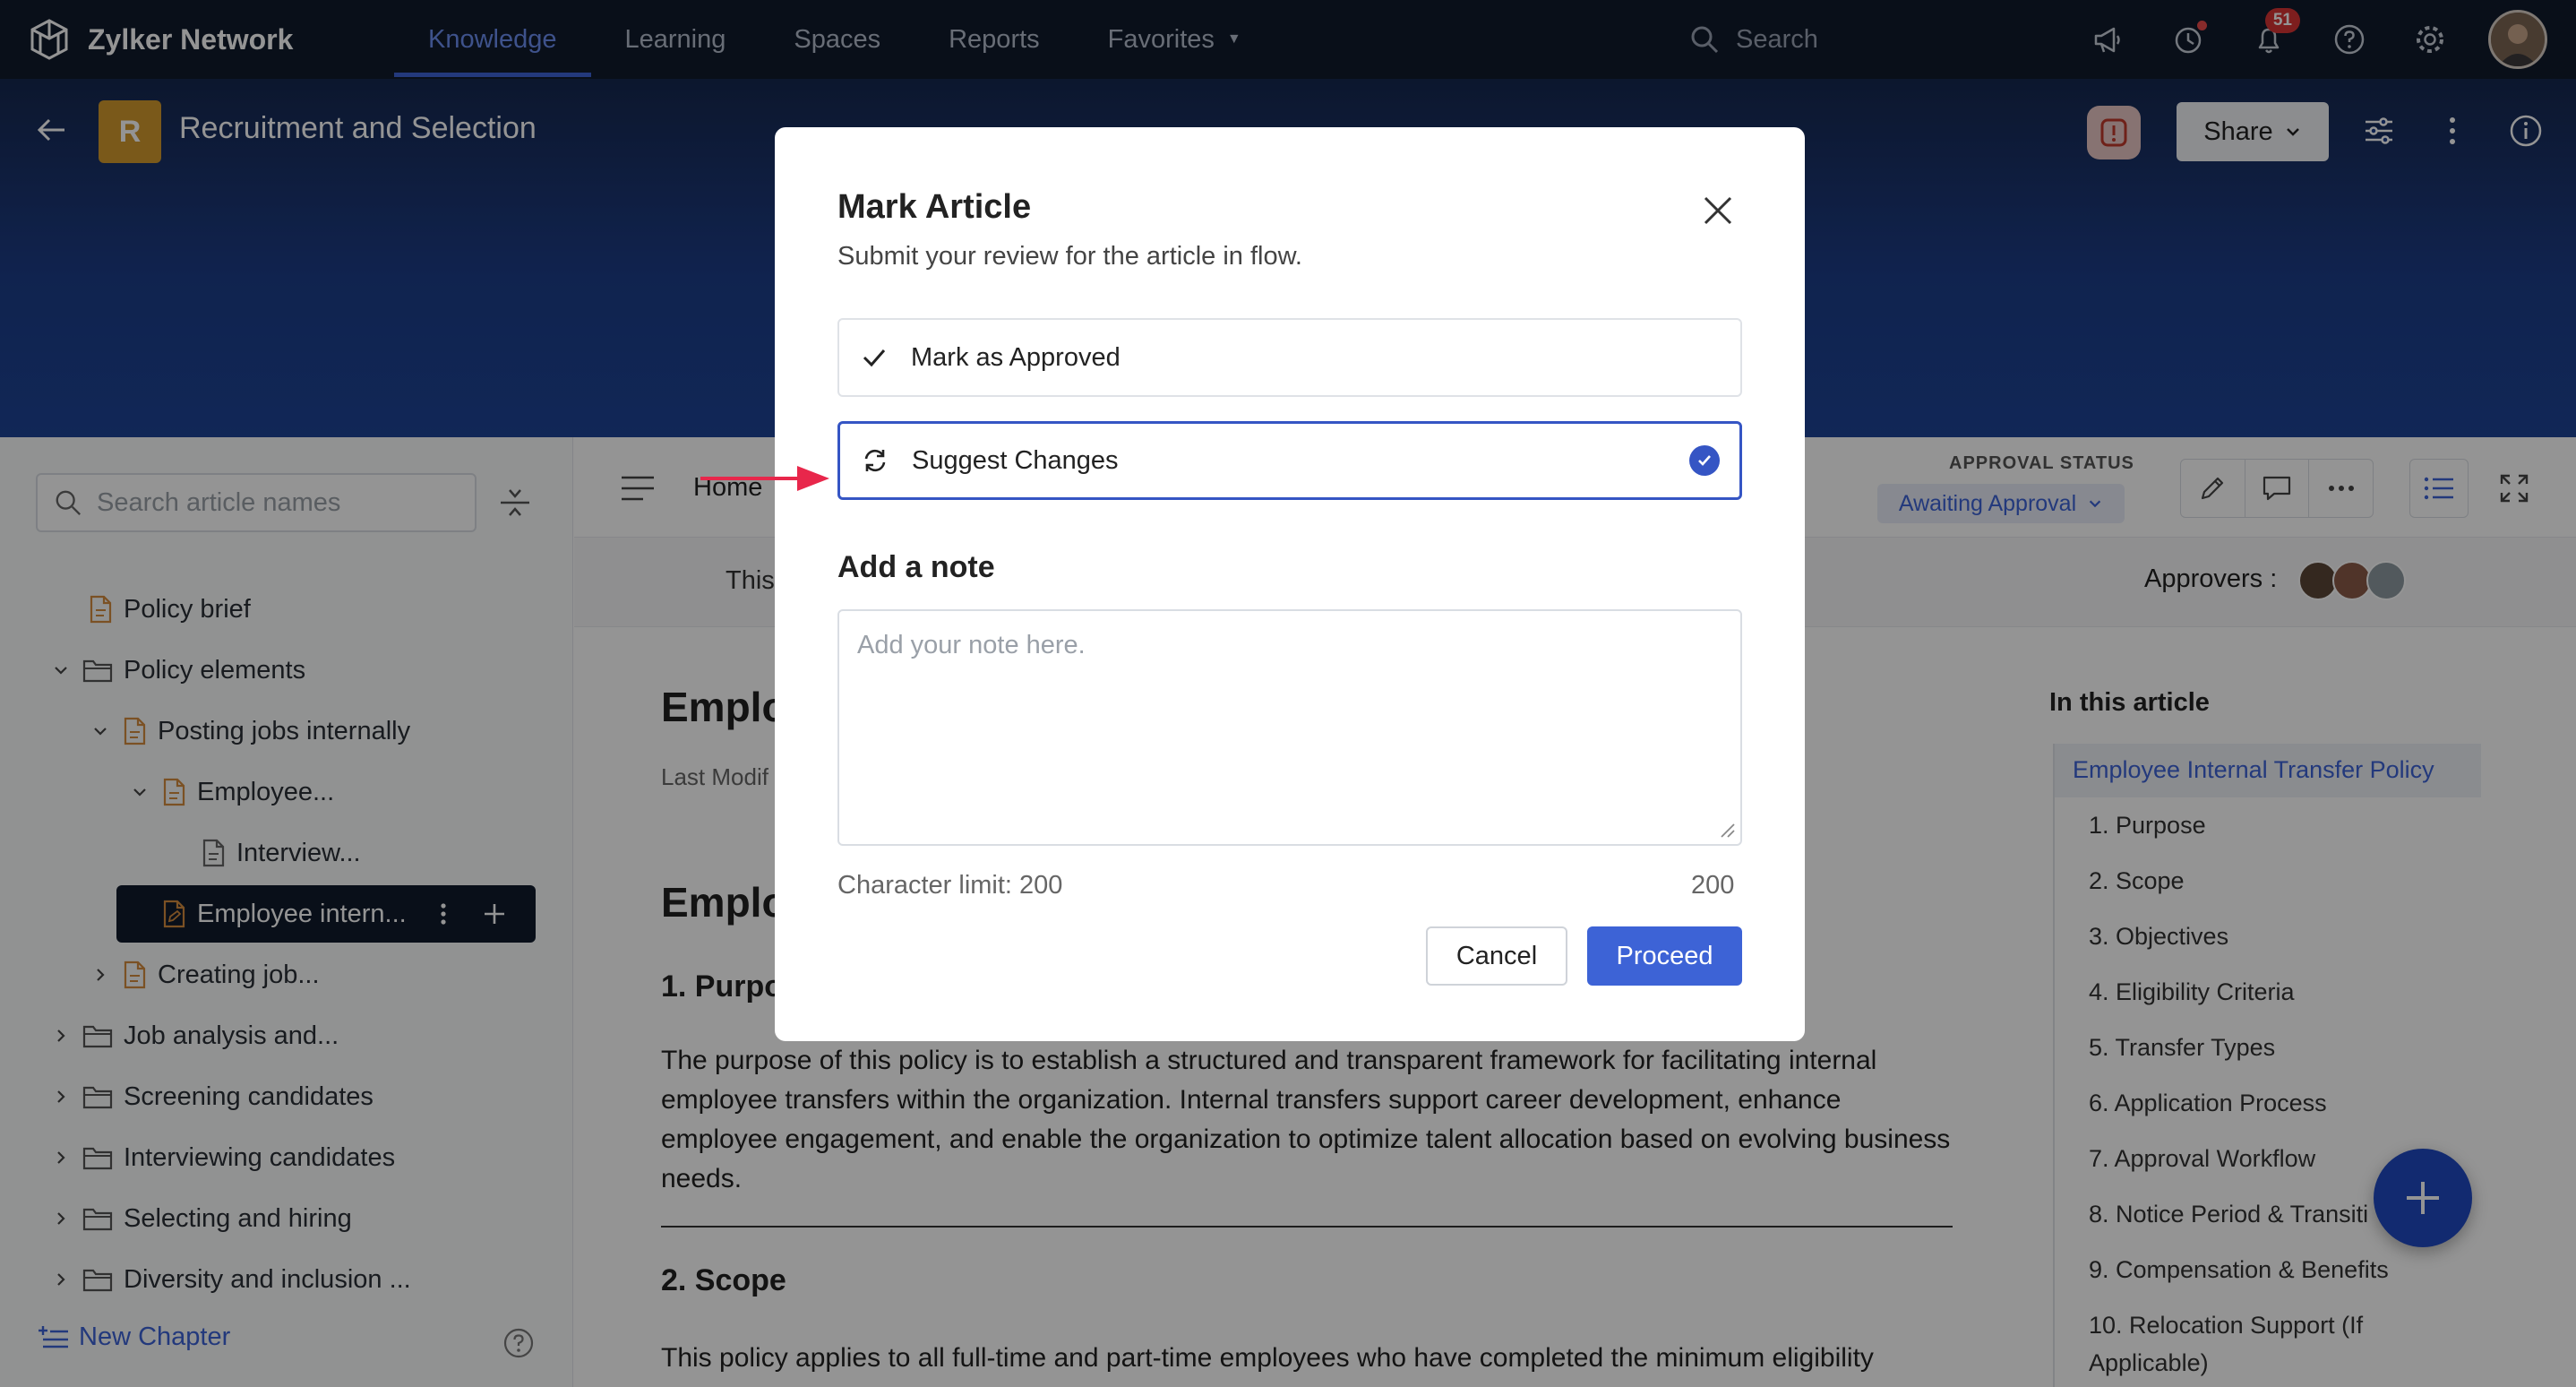 This screenshot has height=1387, width=2576. What do you see at coordinates (1704, 460) in the screenshot?
I see `selected-check-icon` at bounding box center [1704, 460].